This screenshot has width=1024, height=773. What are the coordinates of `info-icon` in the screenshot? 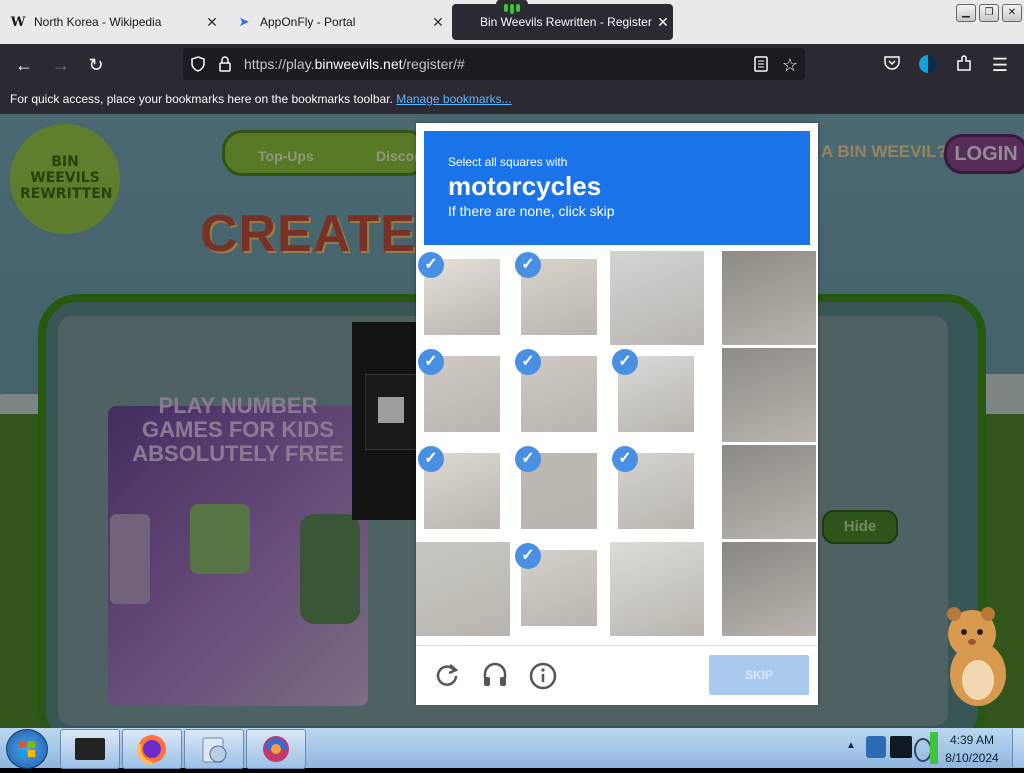 It's located at (543, 676).